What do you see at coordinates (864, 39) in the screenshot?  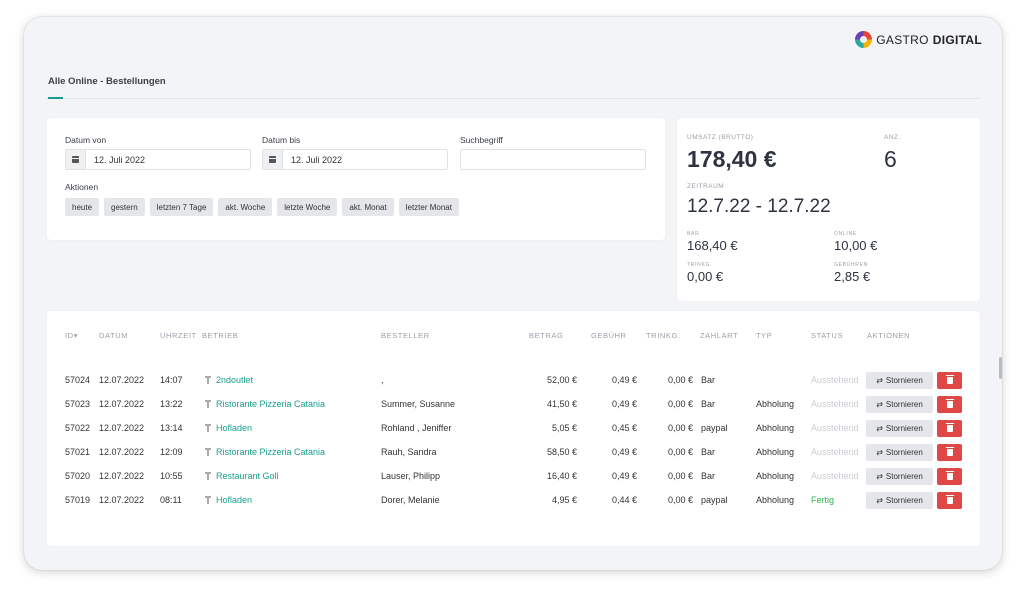 I see `brand-logo-icon` at bounding box center [864, 39].